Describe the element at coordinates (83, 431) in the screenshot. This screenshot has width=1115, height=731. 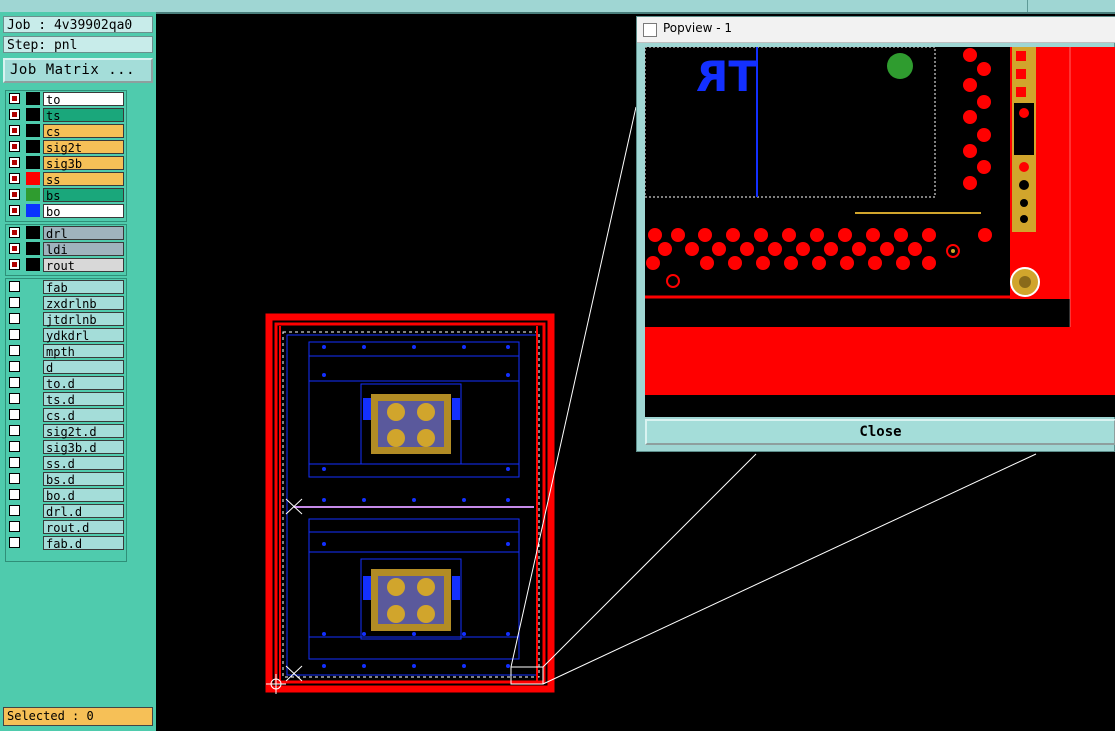
I see `layer-name: sig2t.d` at that location.